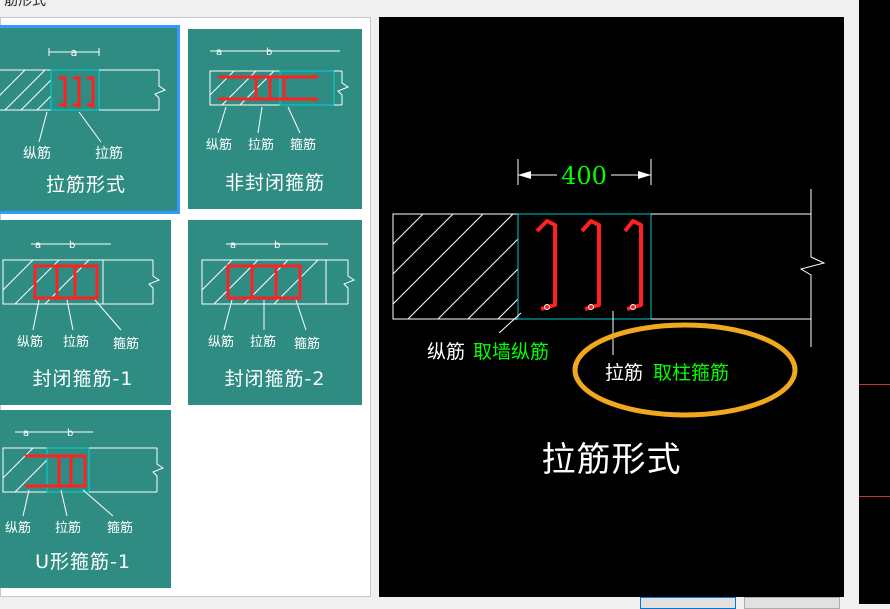 This screenshot has width=890, height=609. What do you see at coordinates (275, 379) in the screenshot?
I see `tile-label: 封闭箍筋-2` at bounding box center [275, 379].